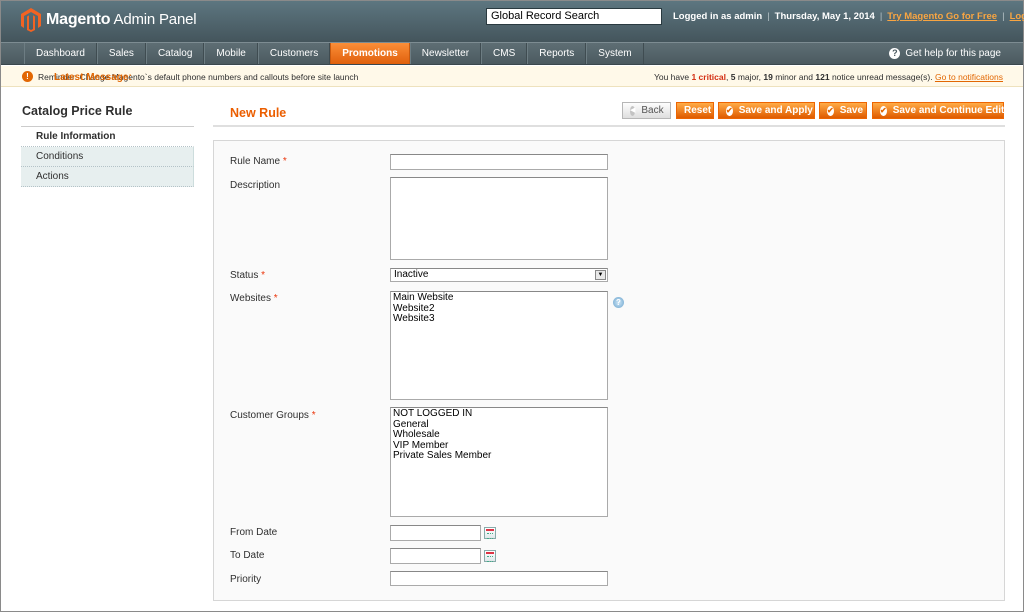 The height and width of the screenshot is (612, 1024). Describe the element at coordinates (258, 161) in the screenshot. I see `rule-name-label: Rule Name *` at that location.